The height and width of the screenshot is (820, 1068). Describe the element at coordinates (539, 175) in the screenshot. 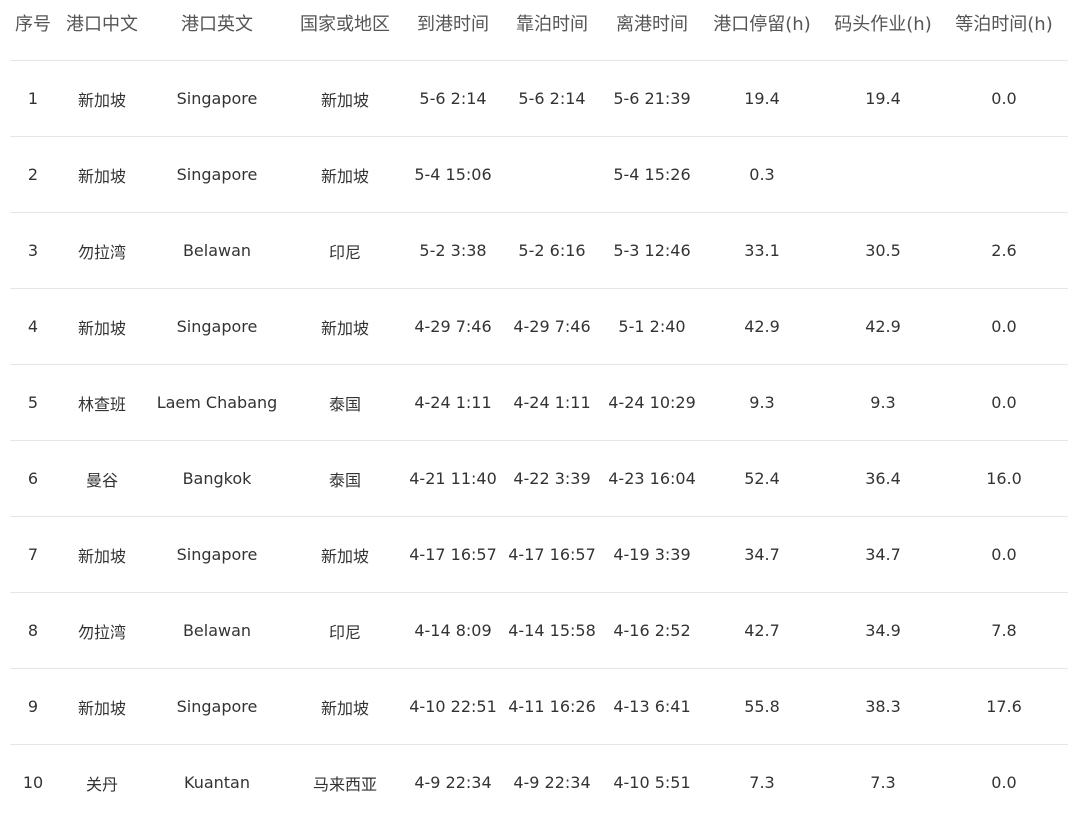

I see `table-row: 2 新加坡 Singapore 新加坡 5-4 15:06 5-4 15:26 0.3` at that location.